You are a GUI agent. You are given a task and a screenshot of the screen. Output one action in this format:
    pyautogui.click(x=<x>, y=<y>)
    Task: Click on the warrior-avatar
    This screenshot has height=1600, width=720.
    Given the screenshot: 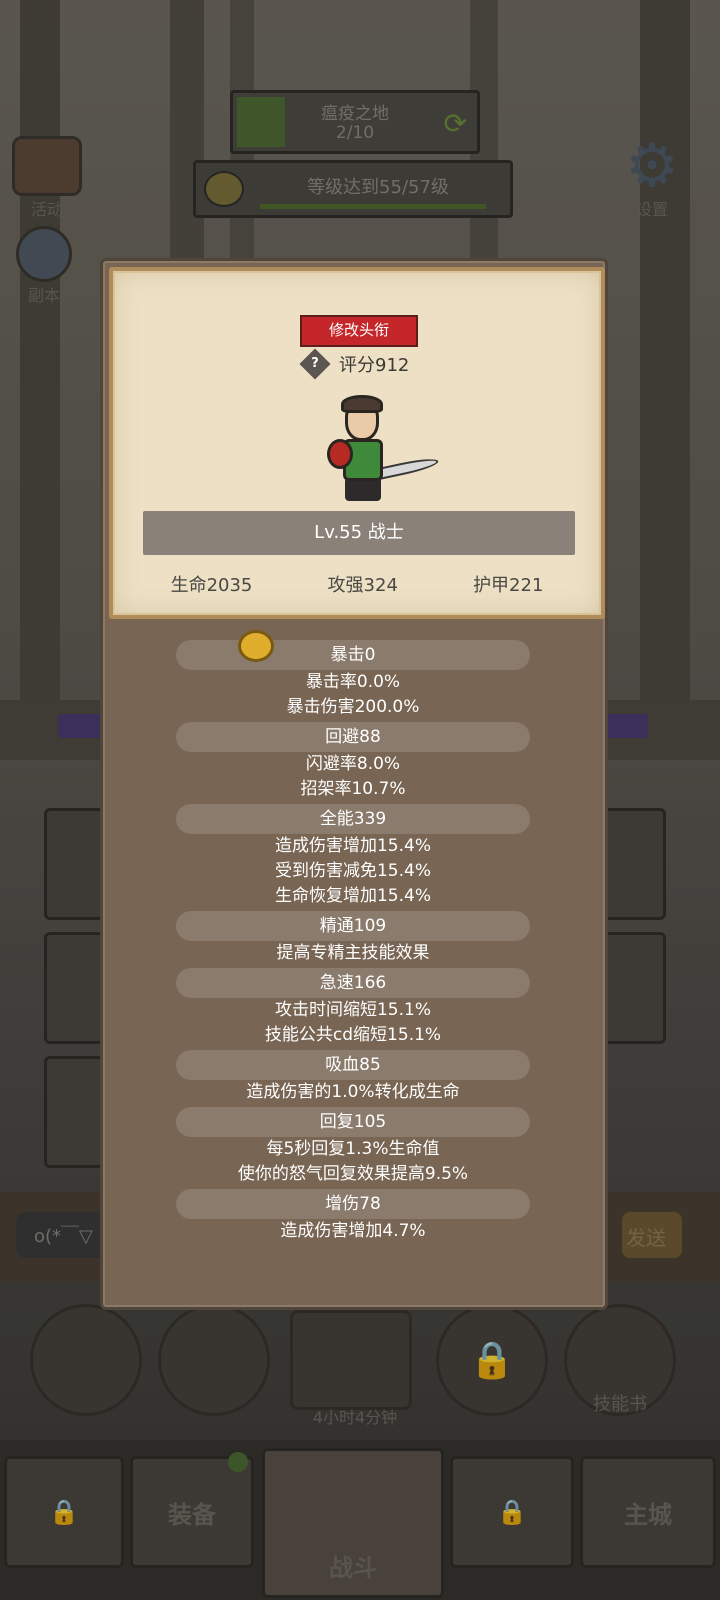 What is the action you would take?
    pyautogui.click(x=379, y=448)
    